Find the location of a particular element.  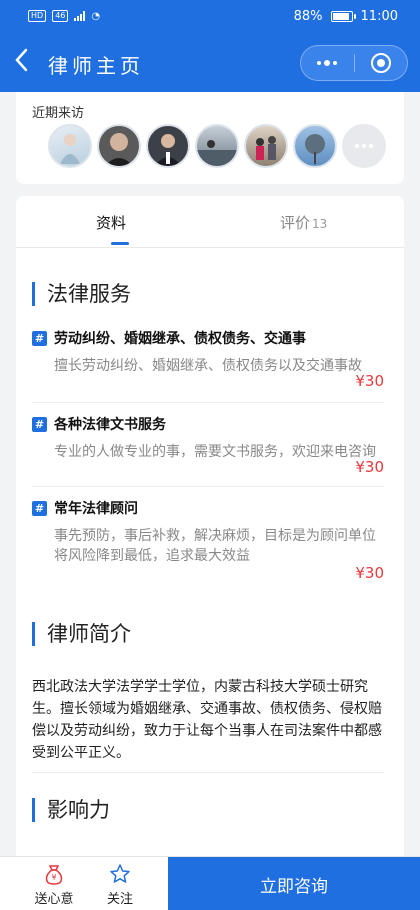

money-bag-icon: ¥ is located at coordinates (54, 875).